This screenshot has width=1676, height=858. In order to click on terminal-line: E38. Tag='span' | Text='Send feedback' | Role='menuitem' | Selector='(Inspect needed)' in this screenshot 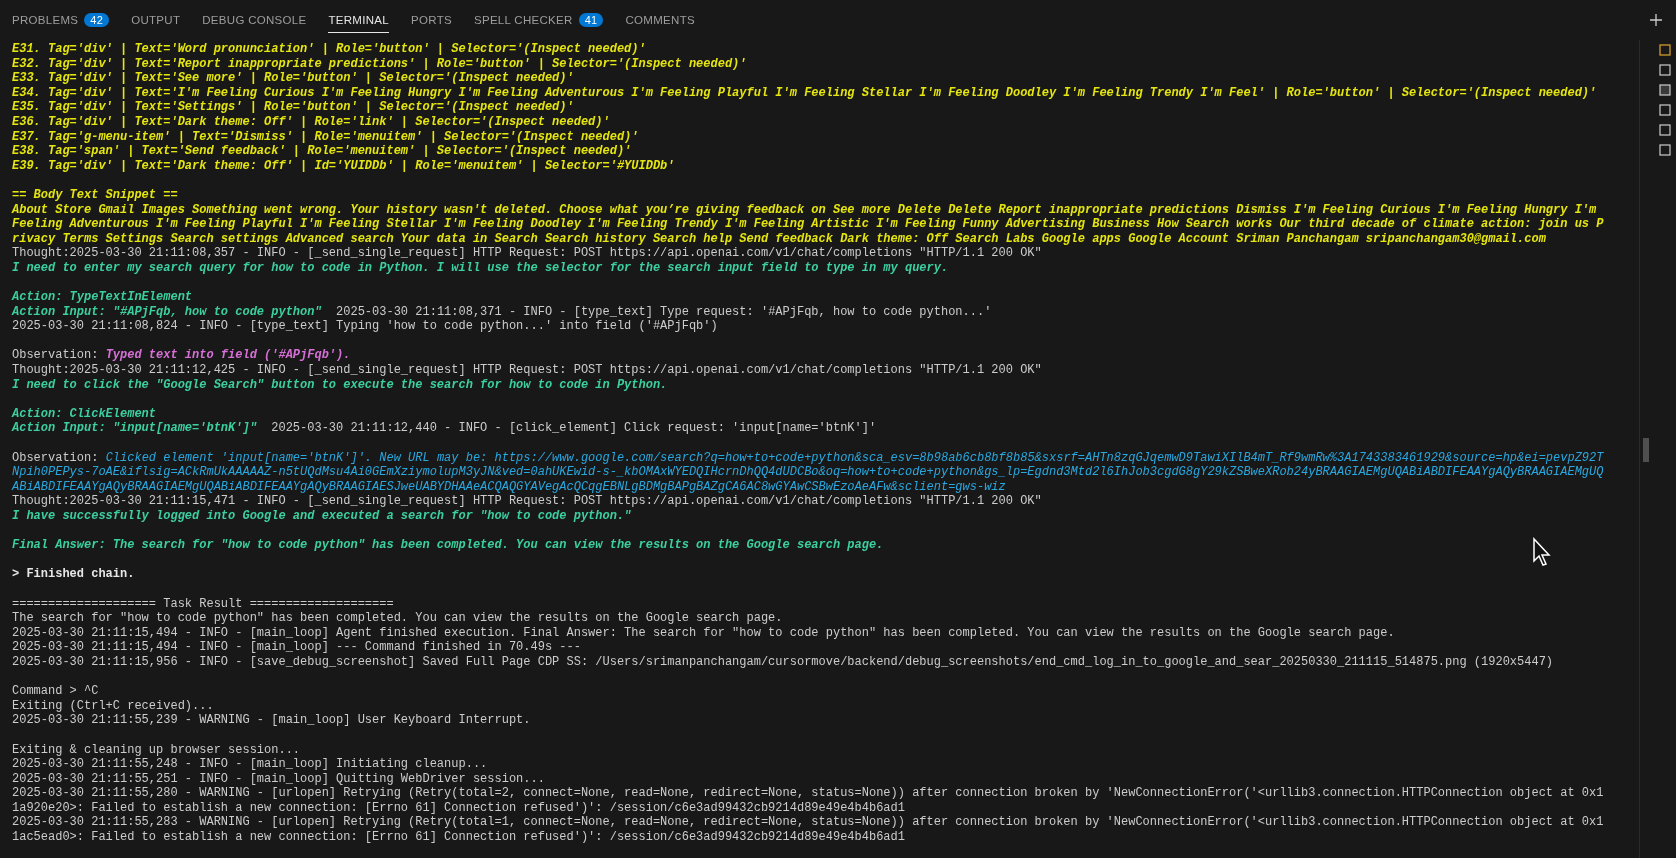, I will do `click(322, 151)`.